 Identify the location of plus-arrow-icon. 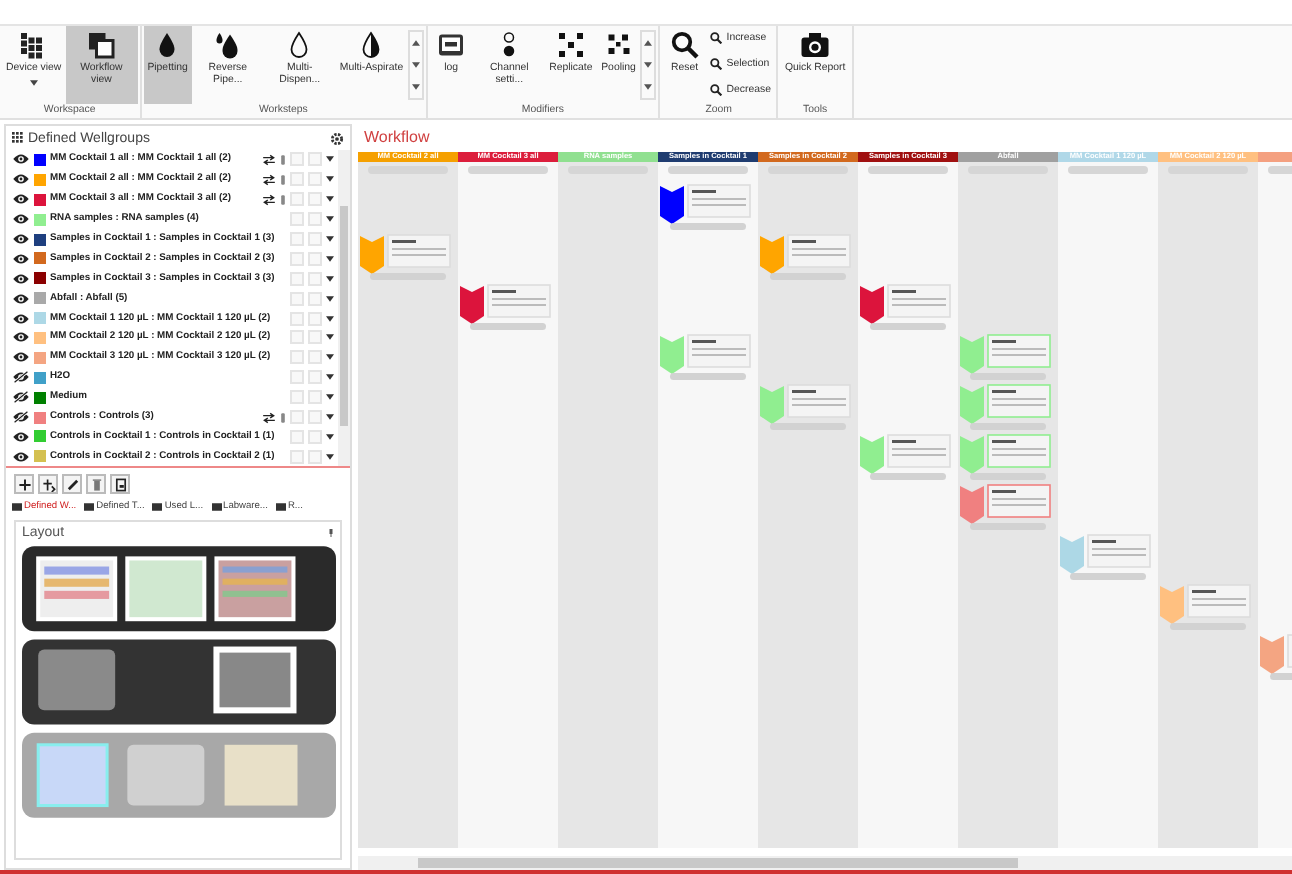
(48, 484).